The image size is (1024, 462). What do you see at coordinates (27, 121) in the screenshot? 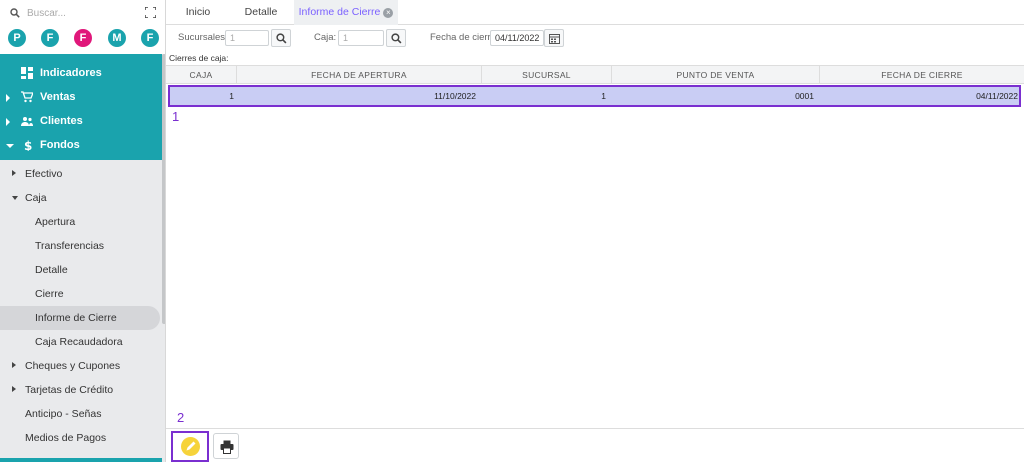
I see `users-icon` at bounding box center [27, 121].